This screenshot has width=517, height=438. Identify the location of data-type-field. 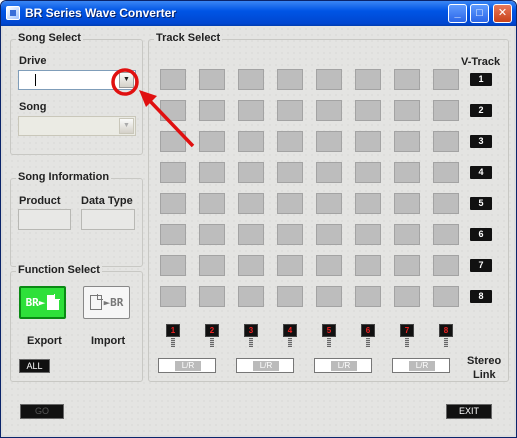
(108, 219).